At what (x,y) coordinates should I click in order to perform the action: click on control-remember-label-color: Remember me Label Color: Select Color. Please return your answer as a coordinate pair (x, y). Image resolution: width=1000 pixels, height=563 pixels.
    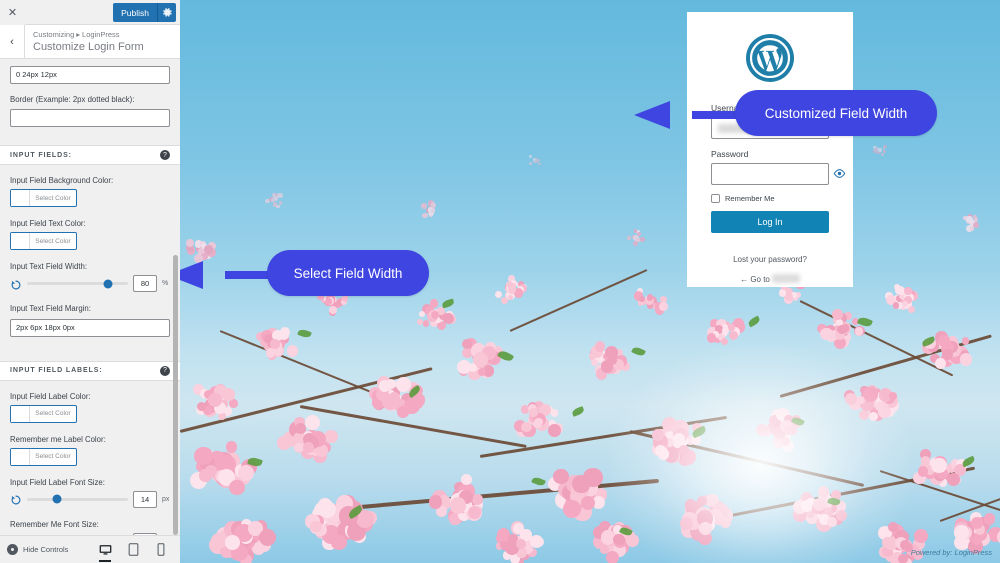
    Looking at the image, I should click on (90, 450).